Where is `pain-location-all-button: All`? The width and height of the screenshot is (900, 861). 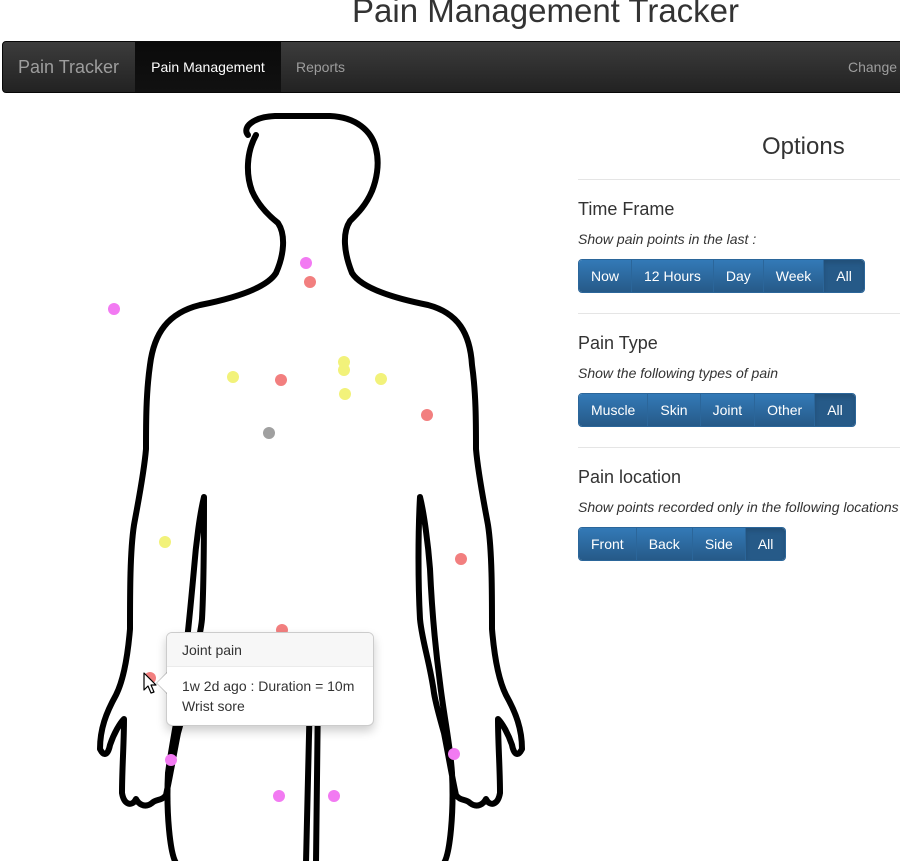 pain-location-all-button: All is located at coordinates (765, 544).